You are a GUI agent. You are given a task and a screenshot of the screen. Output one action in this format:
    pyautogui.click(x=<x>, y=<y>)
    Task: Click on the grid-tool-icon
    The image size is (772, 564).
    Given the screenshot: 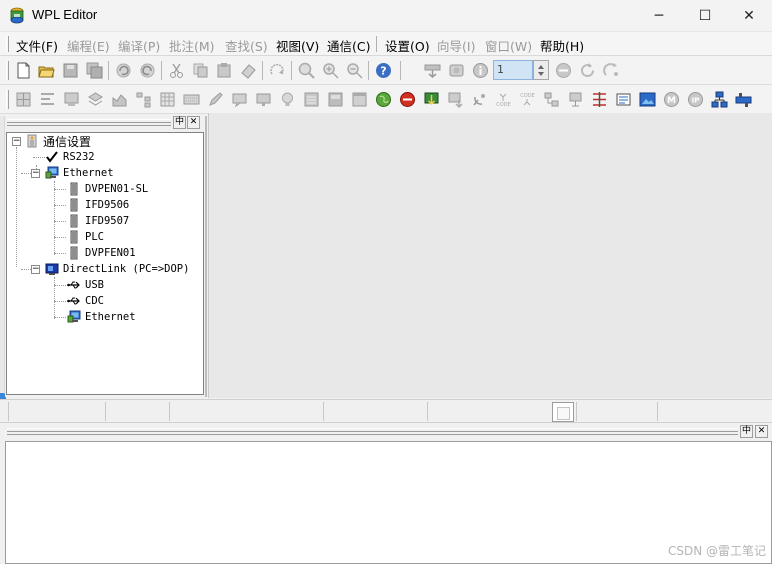 What is the action you would take?
    pyautogui.click(x=23, y=99)
    